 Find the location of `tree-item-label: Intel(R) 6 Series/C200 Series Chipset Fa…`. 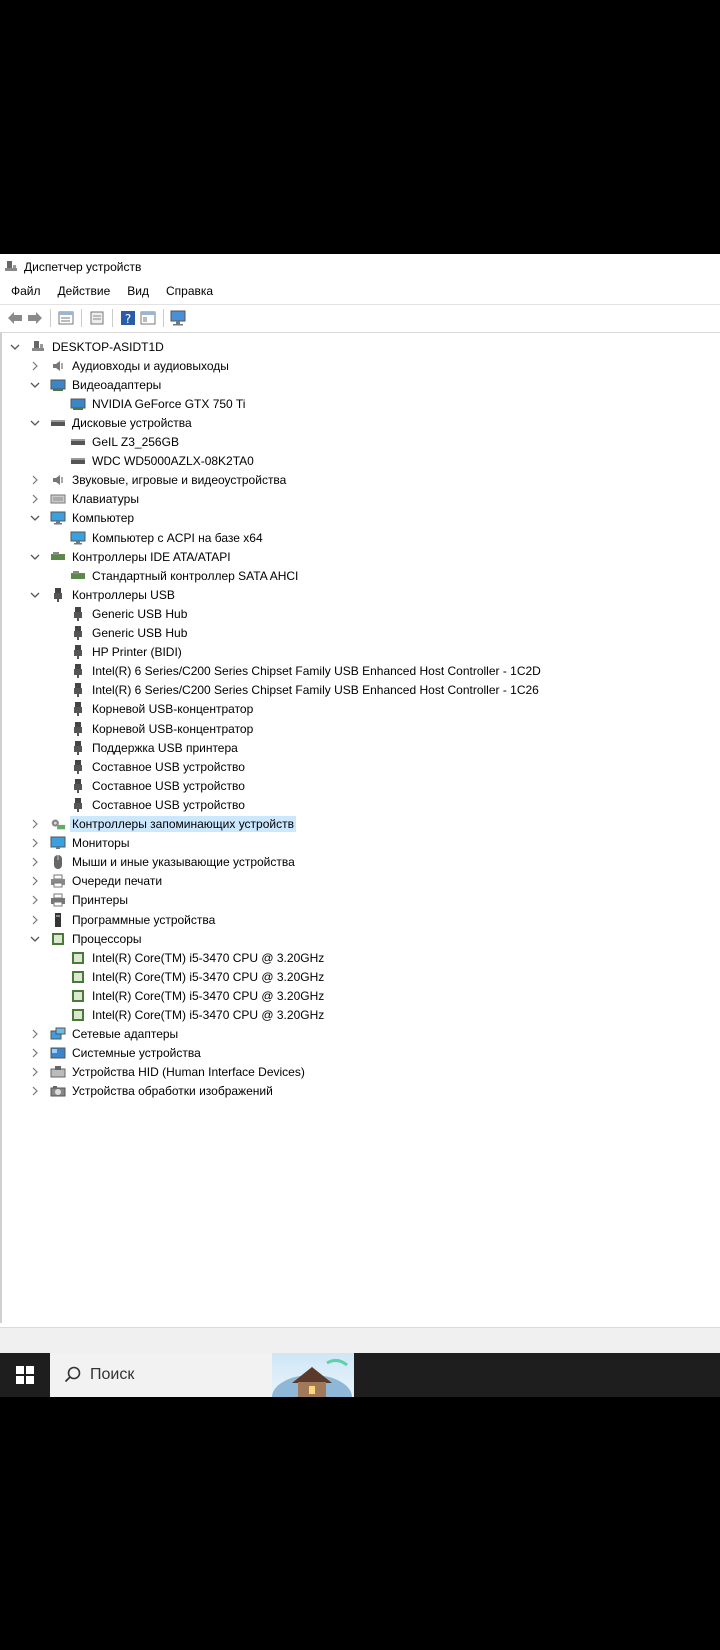

tree-item-label: Intel(R) 6 Series/C200 Series Chipset Fa… is located at coordinates (316, 671).